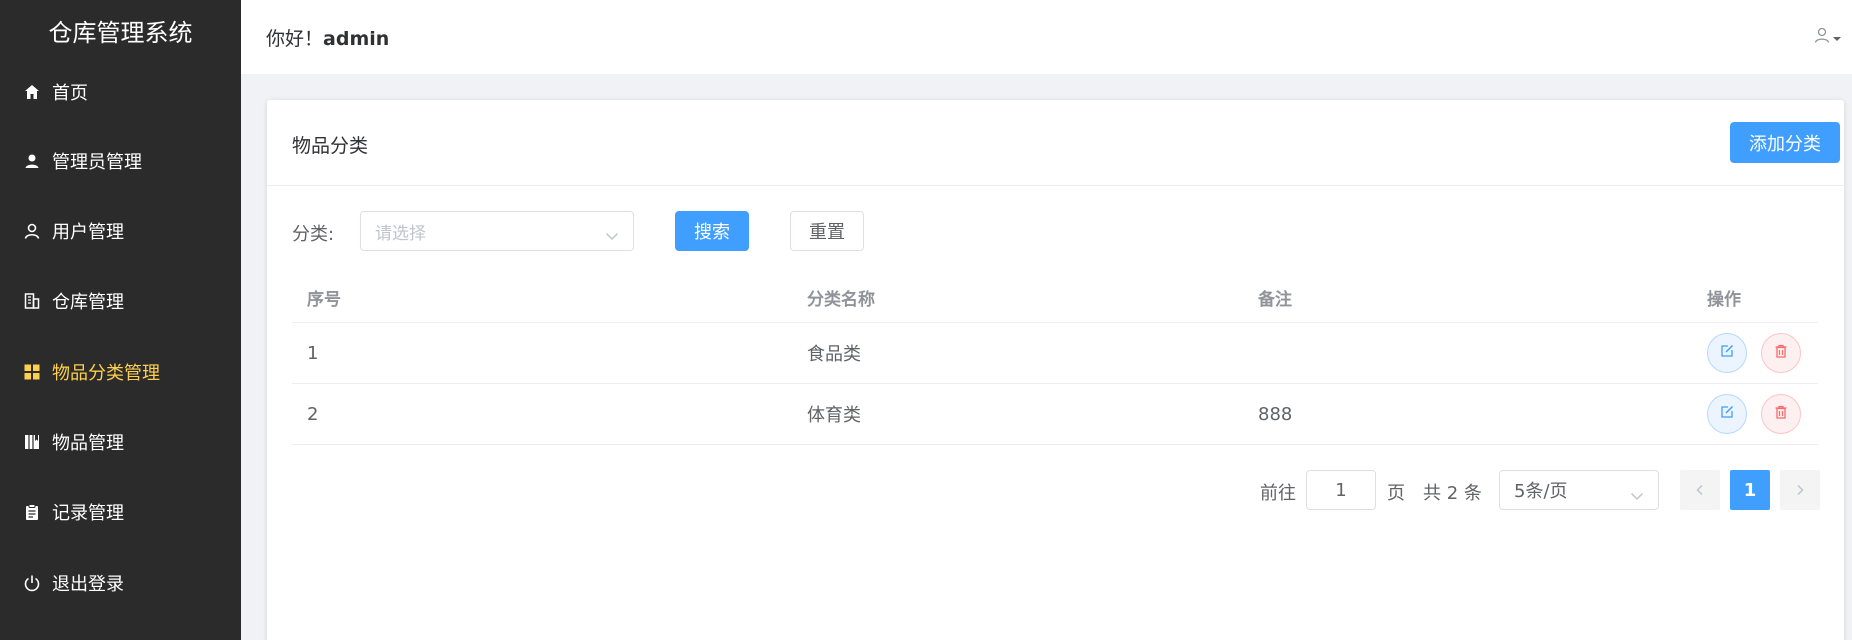 The width and height of the screenshot is (1852, 640). Describe the element at coordinates (1046, 37) in the screenshot. I see `top-bar: 你好！admin` at that location.